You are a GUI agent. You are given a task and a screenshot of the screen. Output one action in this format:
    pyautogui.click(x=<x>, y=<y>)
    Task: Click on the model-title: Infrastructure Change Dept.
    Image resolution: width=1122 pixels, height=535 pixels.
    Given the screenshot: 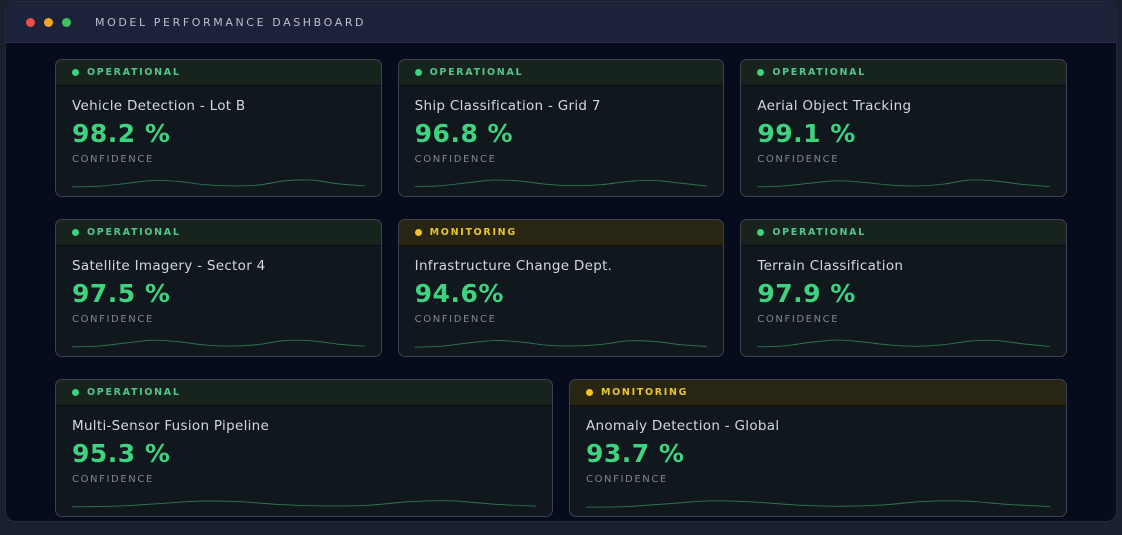 What is the action you would take?
    pyautogui.click(x=513, y=266)
    